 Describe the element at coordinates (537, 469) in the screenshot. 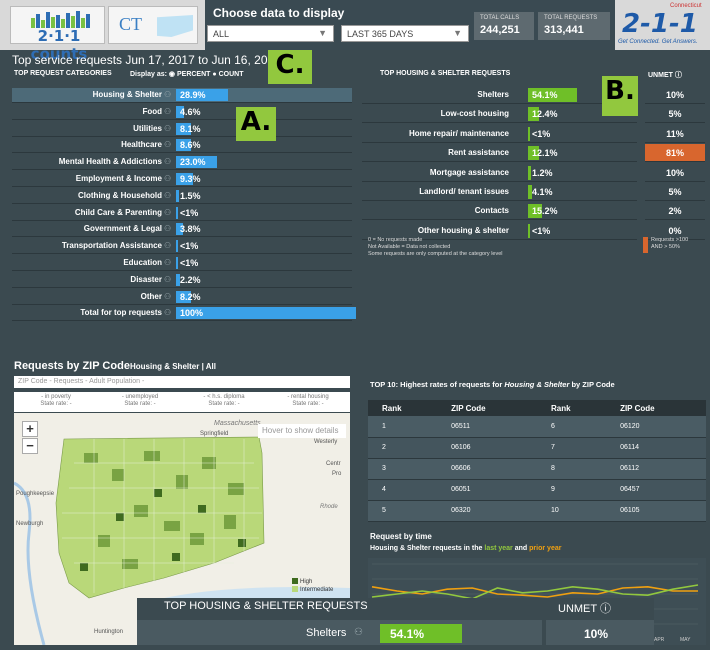

I see `table-row: 3 06606 8 06112` at that location.